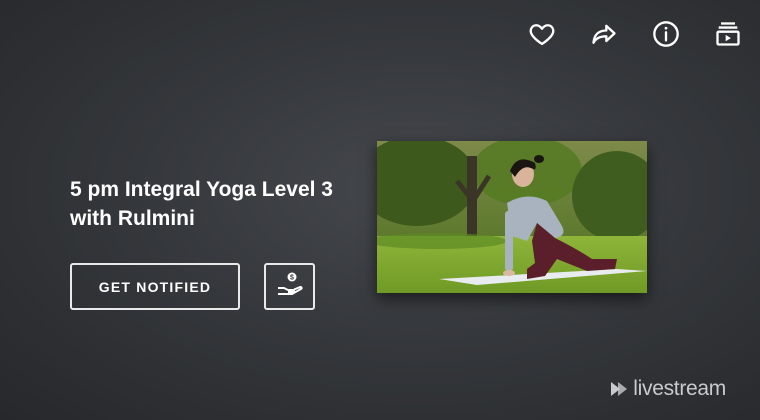 This screenshot has width=760, height=420. Describe the element at coordinates (155, 286) in the screenshot. I see `get-notified-button: GET NOTIFIED` at that location.